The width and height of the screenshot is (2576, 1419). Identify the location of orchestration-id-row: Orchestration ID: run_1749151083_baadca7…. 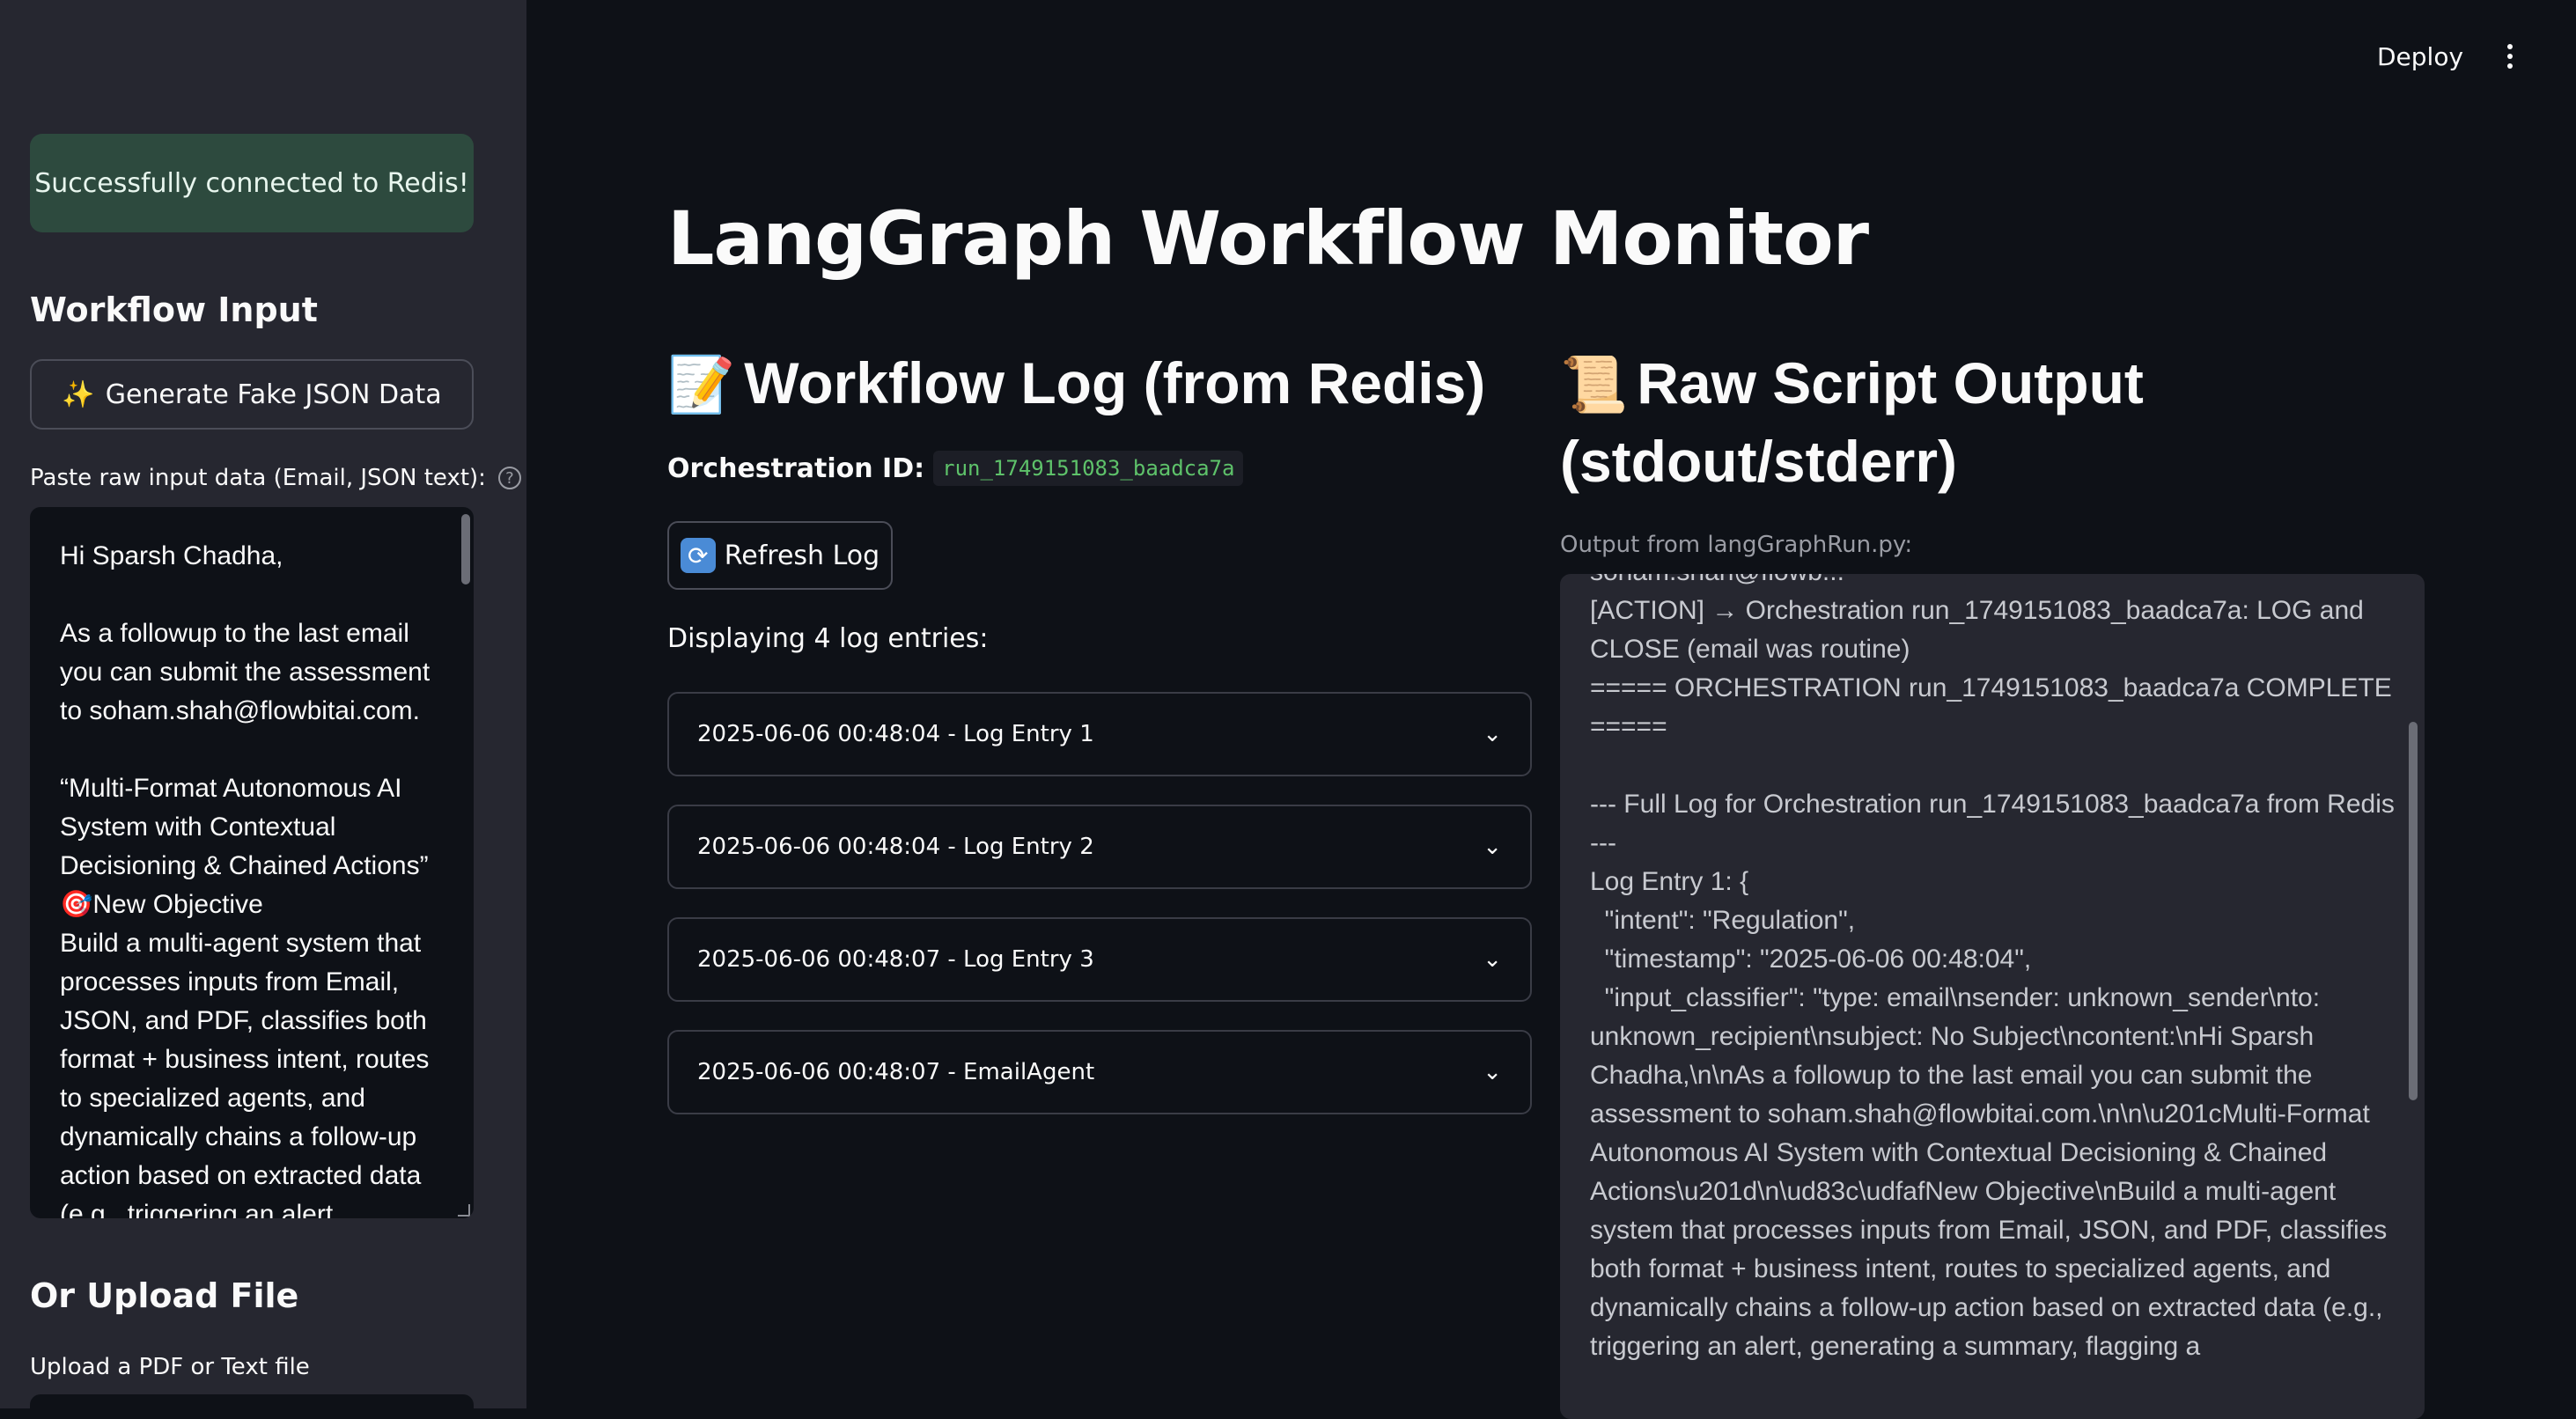
(956, 469).